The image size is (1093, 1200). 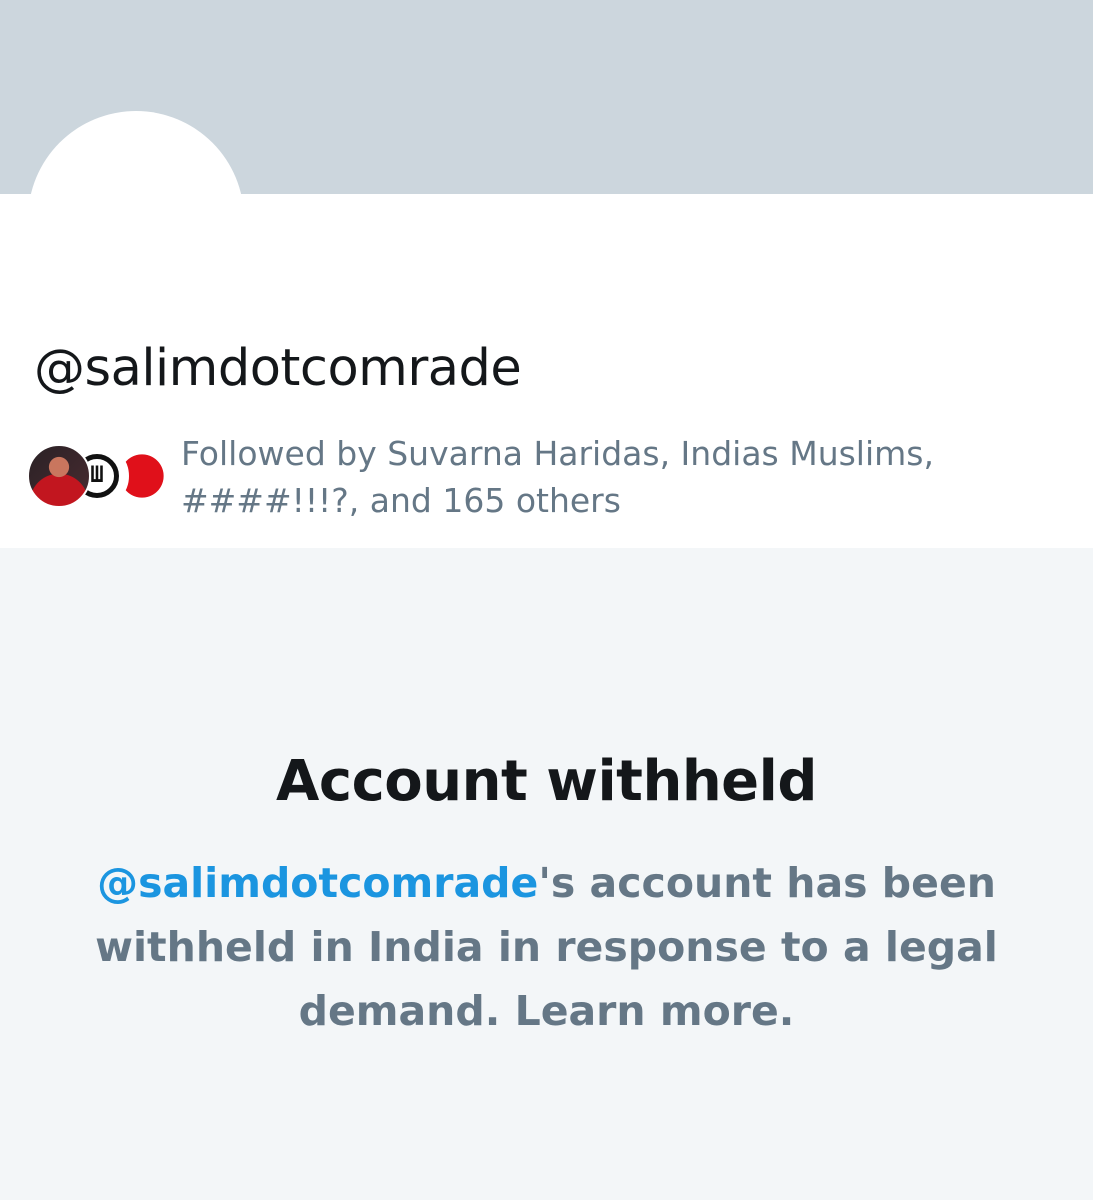 What do you see at coordinates (317, 883) in the screenshot?
I see `mention-link: @salimdotcomrade` at bounding box center [317, 883].